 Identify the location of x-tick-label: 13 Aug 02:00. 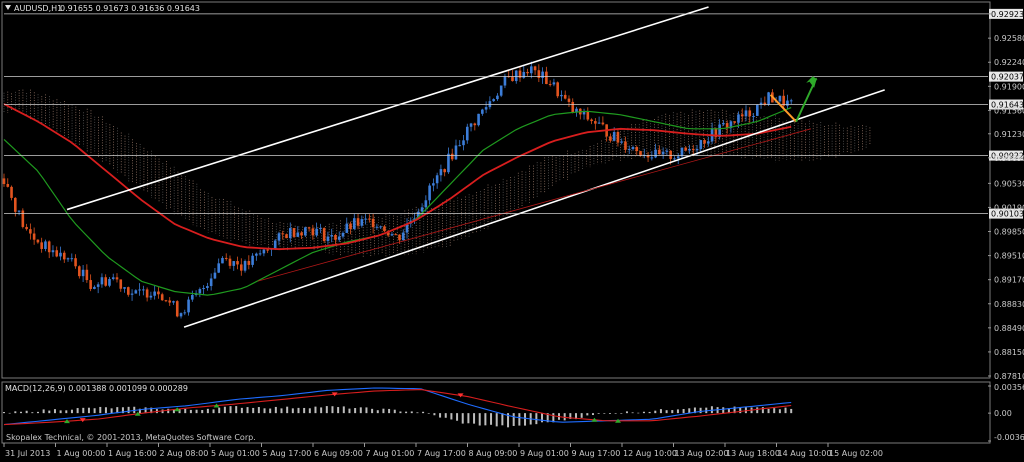
(702, 453).